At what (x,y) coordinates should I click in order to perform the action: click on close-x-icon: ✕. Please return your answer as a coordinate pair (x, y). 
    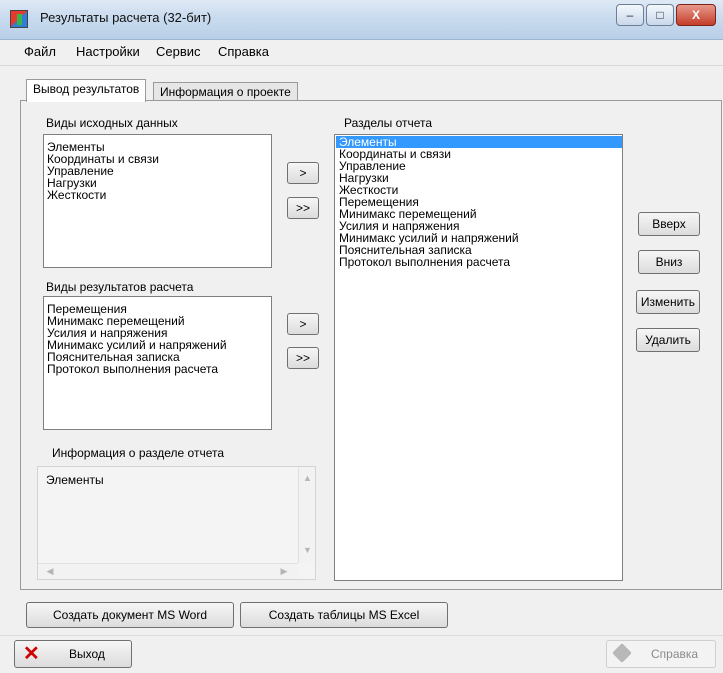
    Looking at the image, I should click on (31, 654).